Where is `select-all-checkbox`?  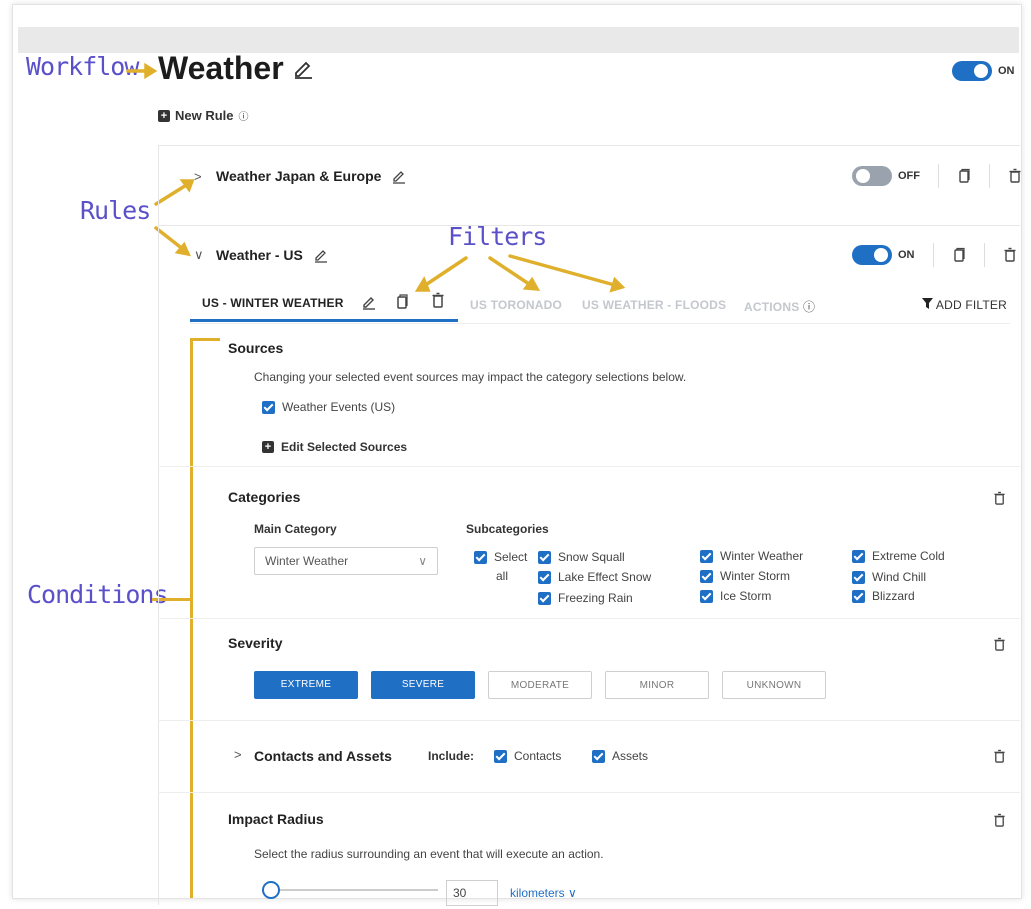
select-all-checkbox is located at coordinates (480, 557).